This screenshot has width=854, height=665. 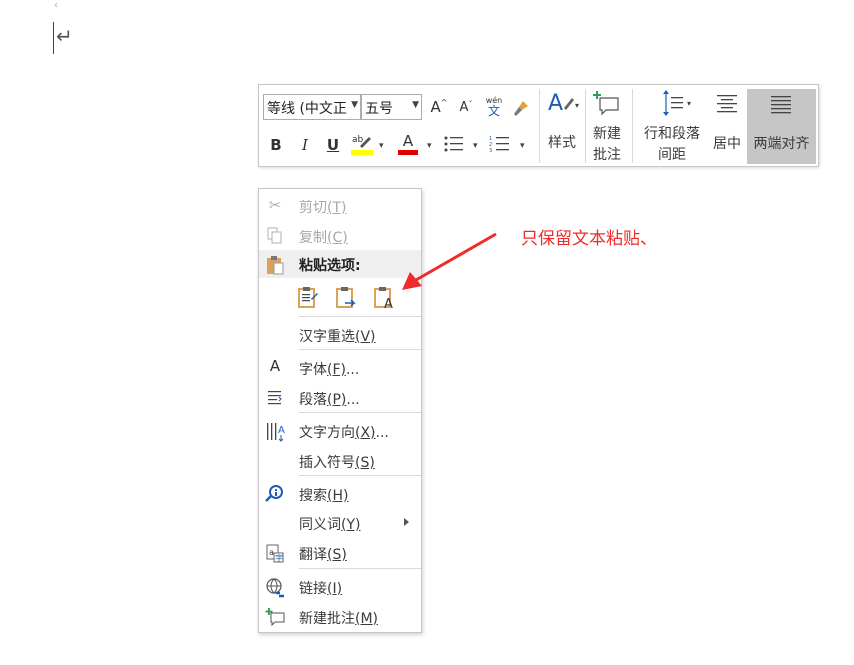 I want to click on translate-shortcut: (S), so click(x=337, y=555).